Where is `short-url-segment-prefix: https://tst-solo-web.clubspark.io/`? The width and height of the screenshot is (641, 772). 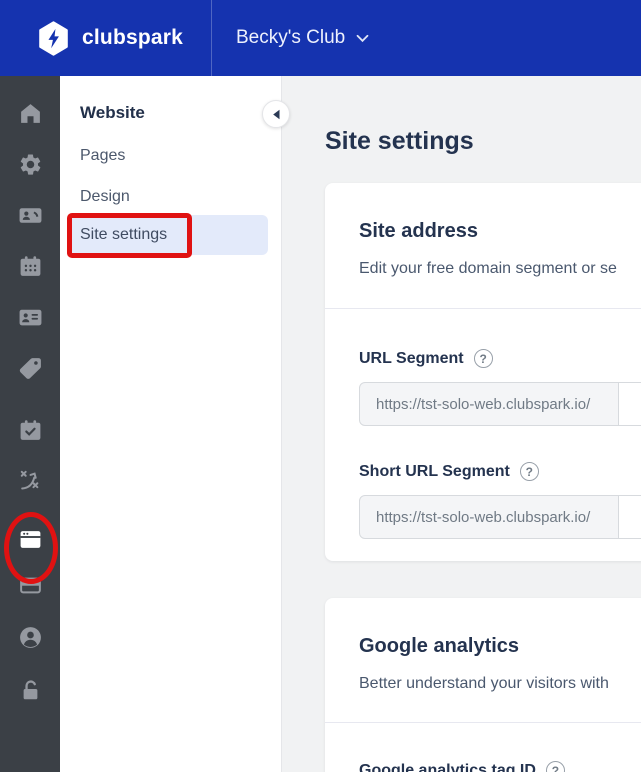
short-url-segment-prefix: https://tst-solo-web.clubspark.io/ is located at coordinates (489, 517).